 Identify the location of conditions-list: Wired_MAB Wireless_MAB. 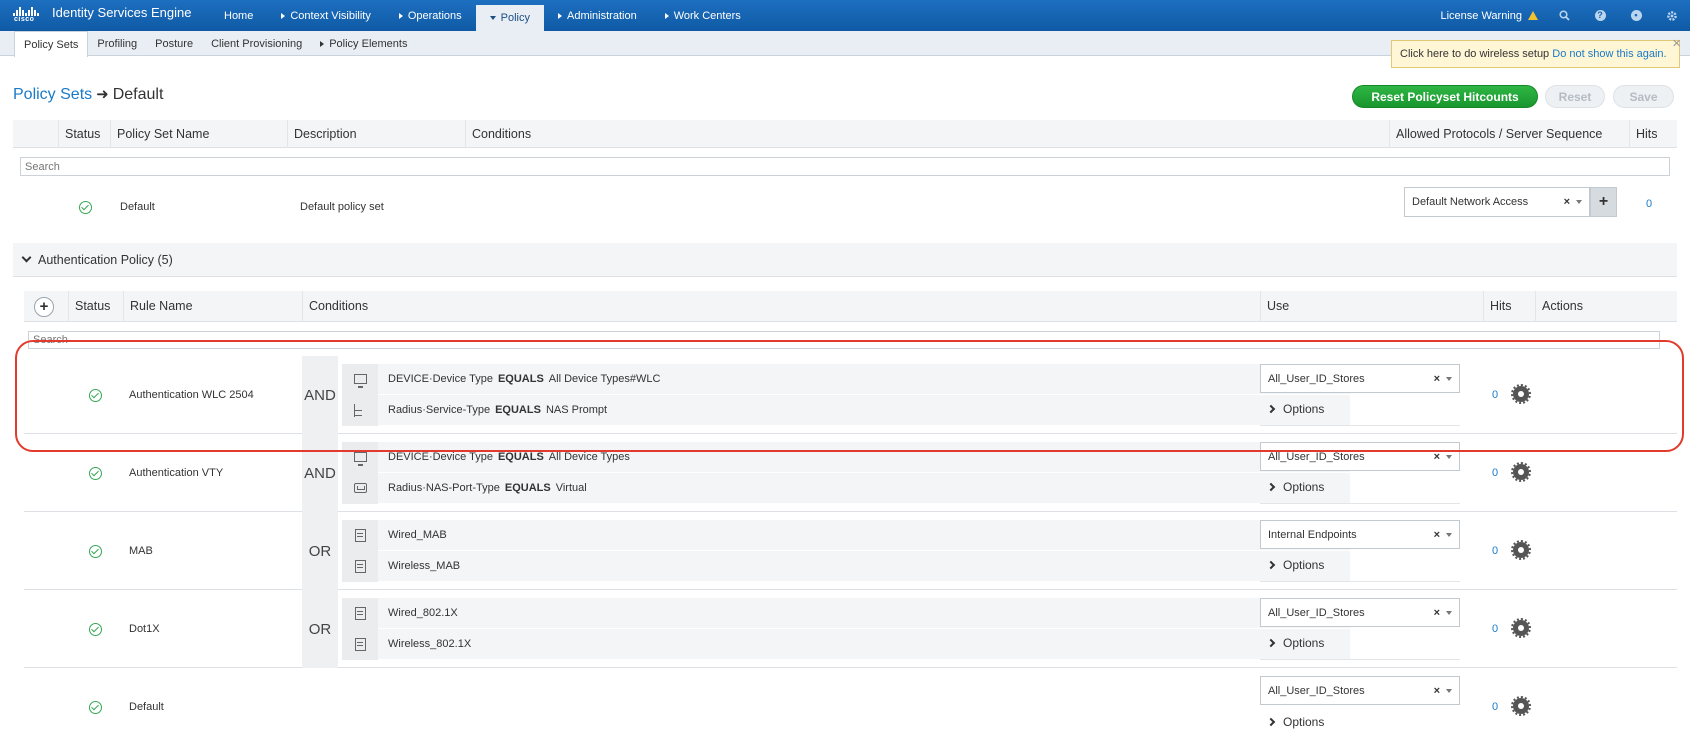
(846, 550).